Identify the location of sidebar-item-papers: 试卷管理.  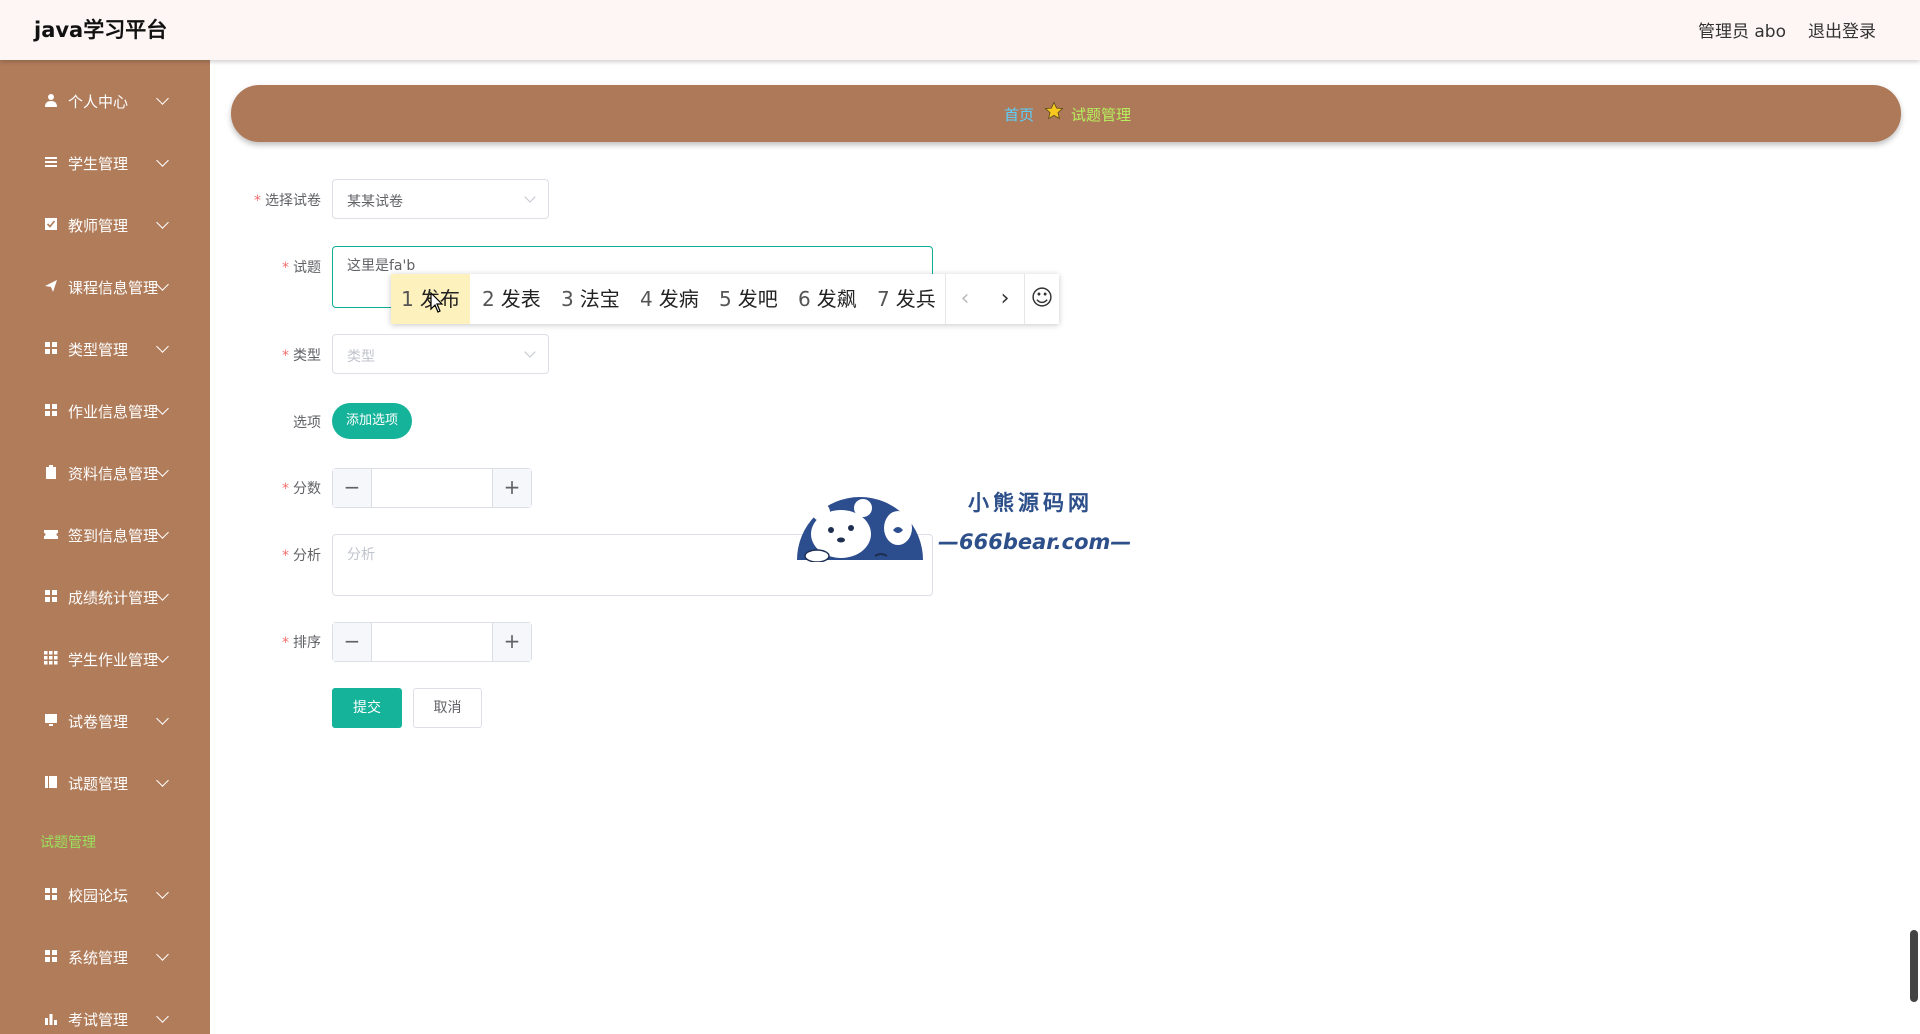
(105, 721).